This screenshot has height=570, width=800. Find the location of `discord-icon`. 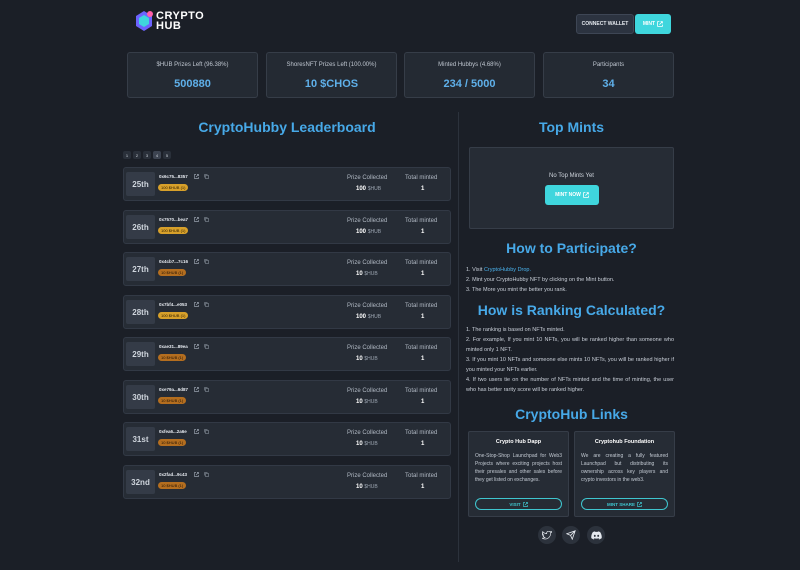

discord-icon is located at coordinates (596, 535).